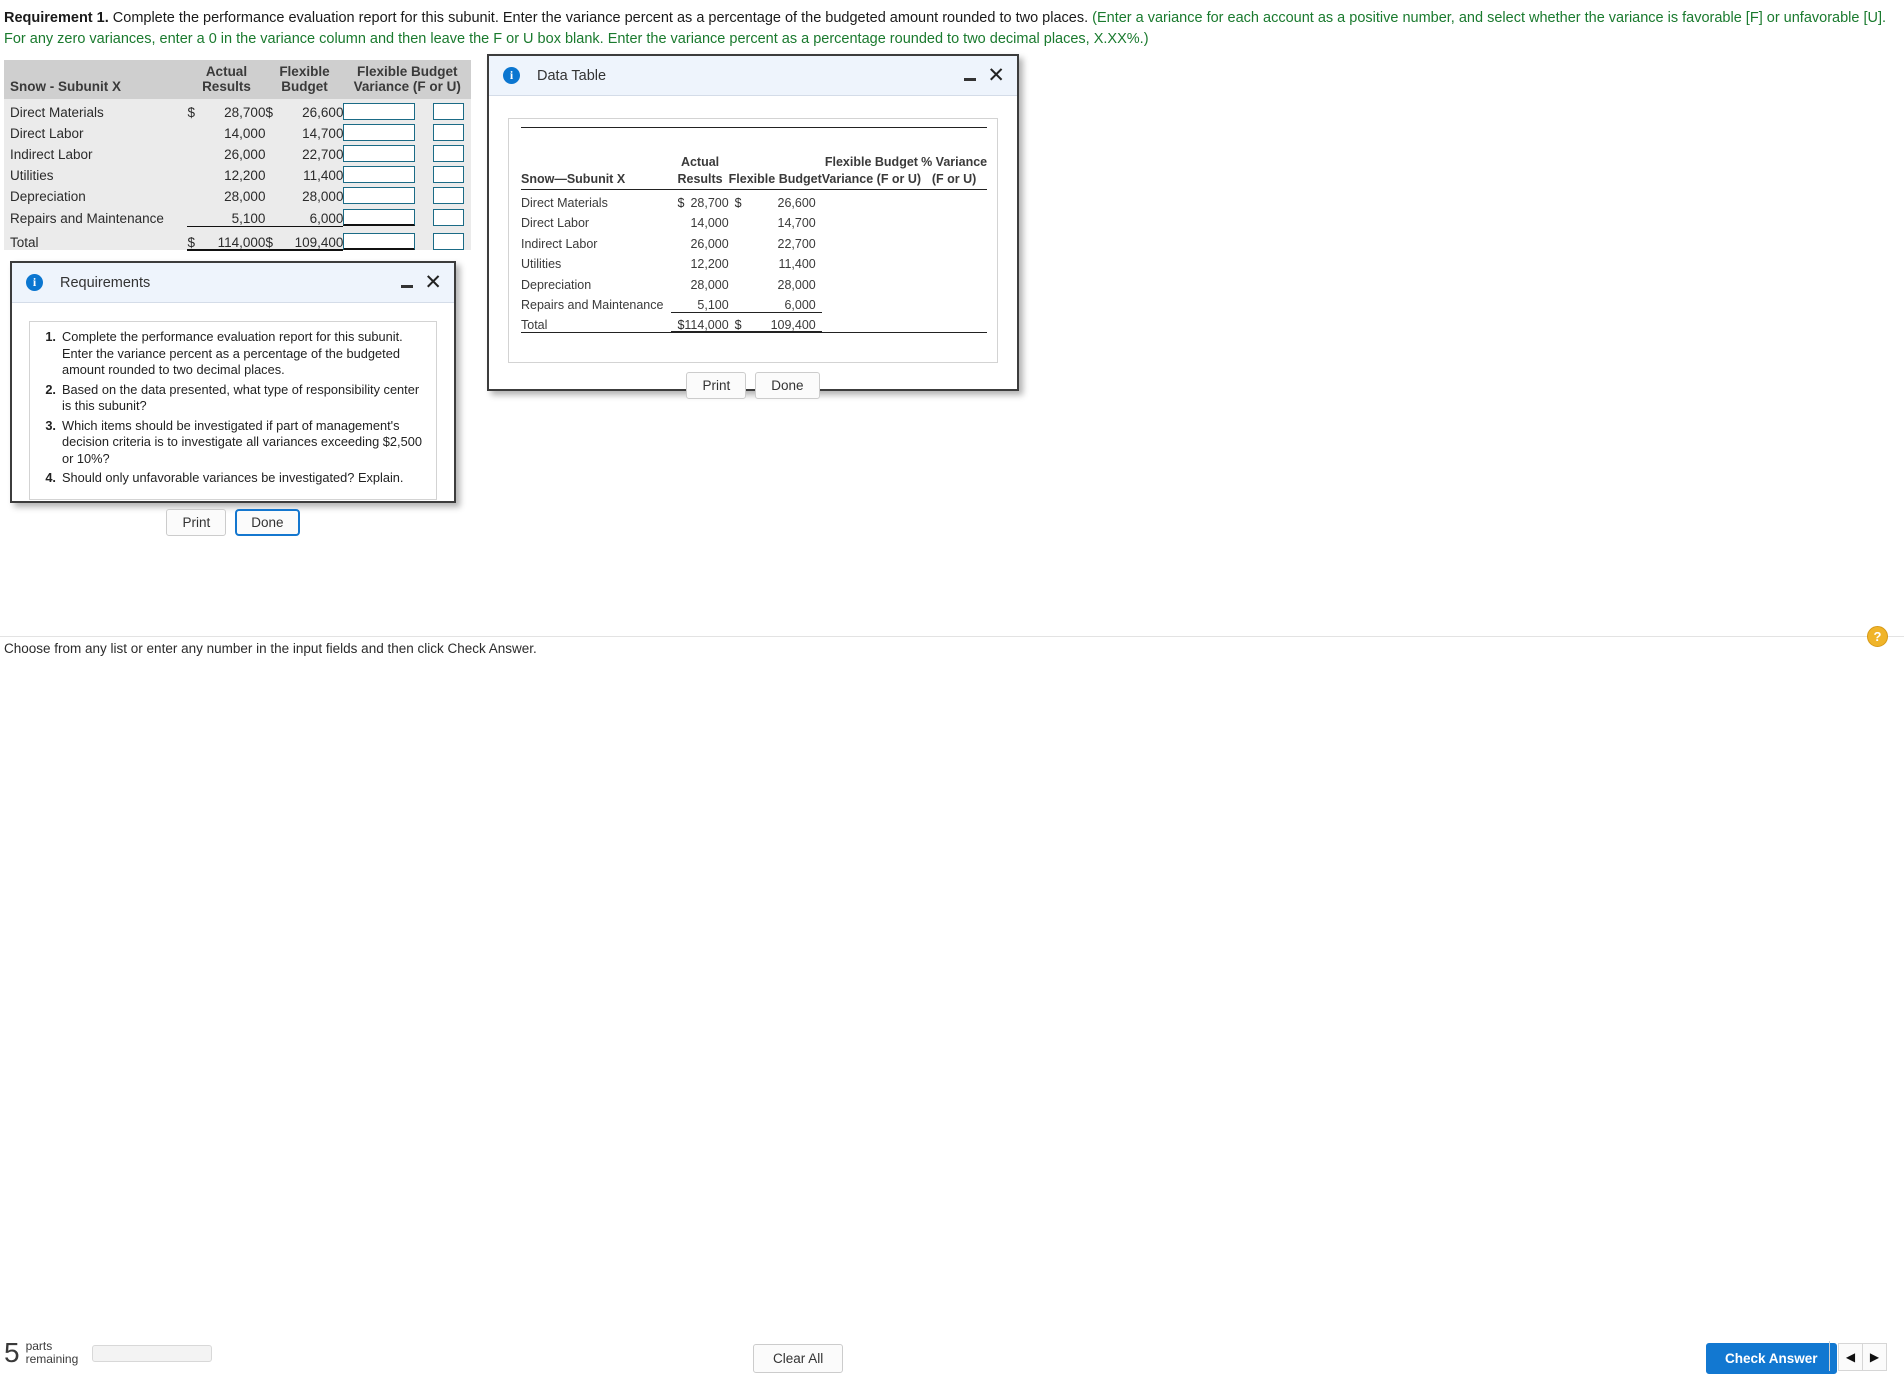 The width and height of the screenshot is (1904, 1374). I want to click on dt-row-actual-currency, so click(678, 302).